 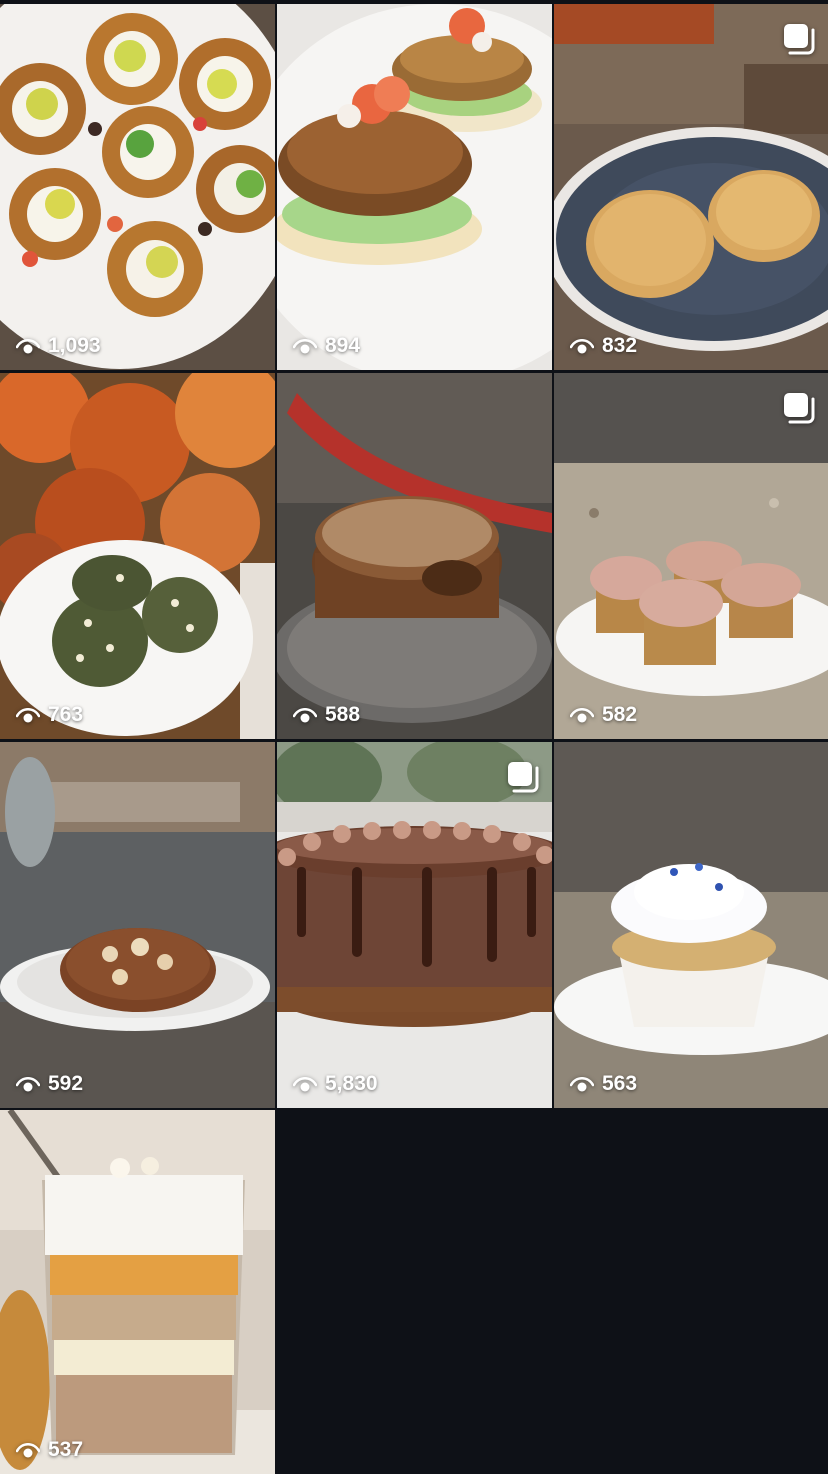 I want to click on post-photo-crinkle-cookies, so click(x=691, y=187).